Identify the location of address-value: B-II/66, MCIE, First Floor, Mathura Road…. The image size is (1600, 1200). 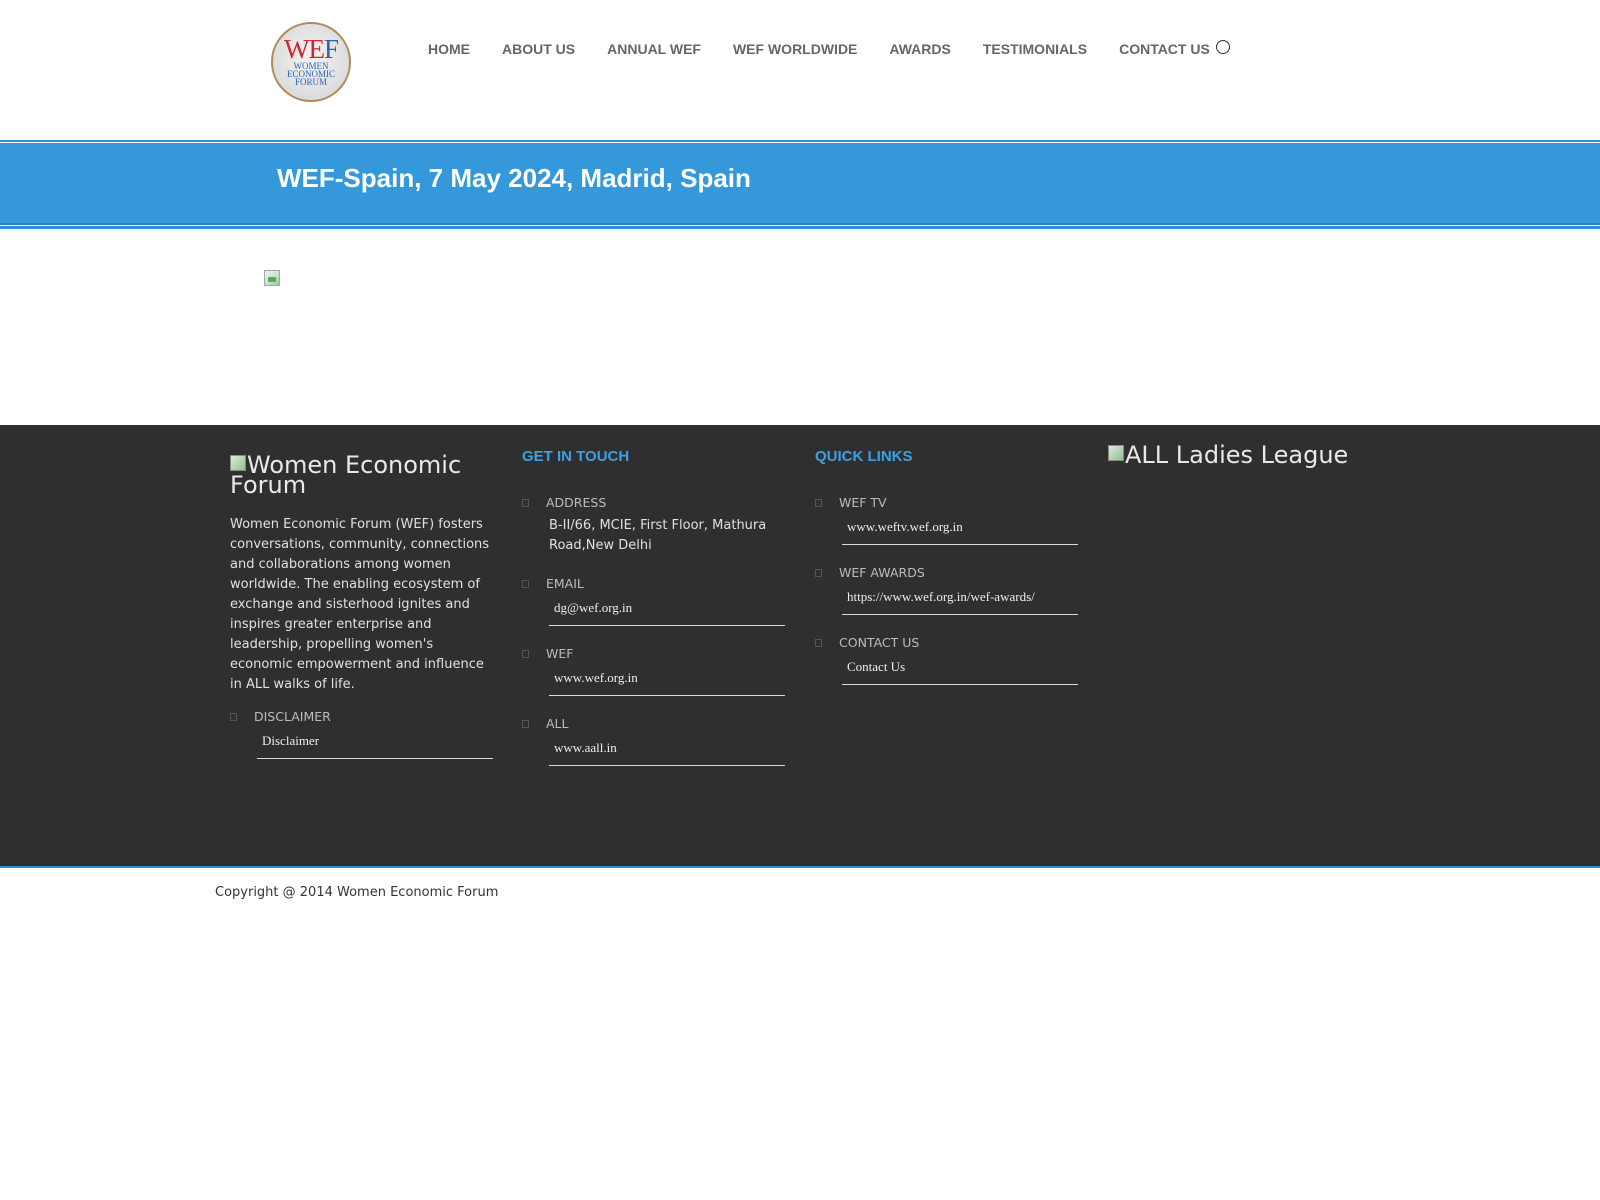
(658, 535).